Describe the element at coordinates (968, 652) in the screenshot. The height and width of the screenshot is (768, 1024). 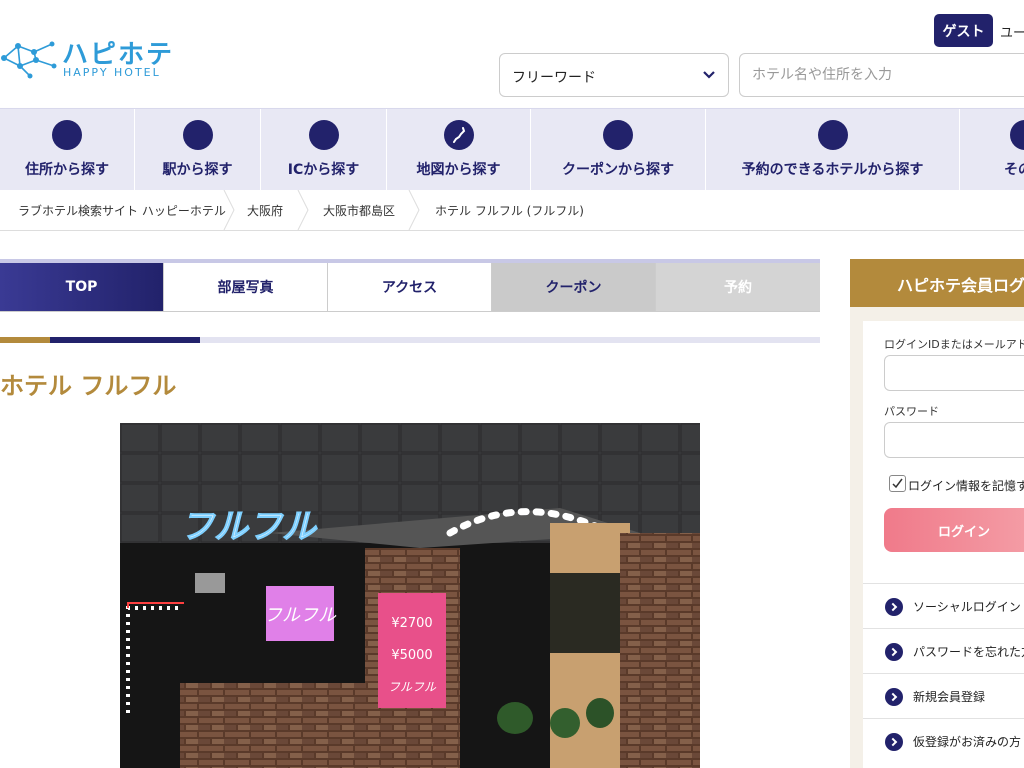
I see `link-label: パスワードを忘れた方` at that location.